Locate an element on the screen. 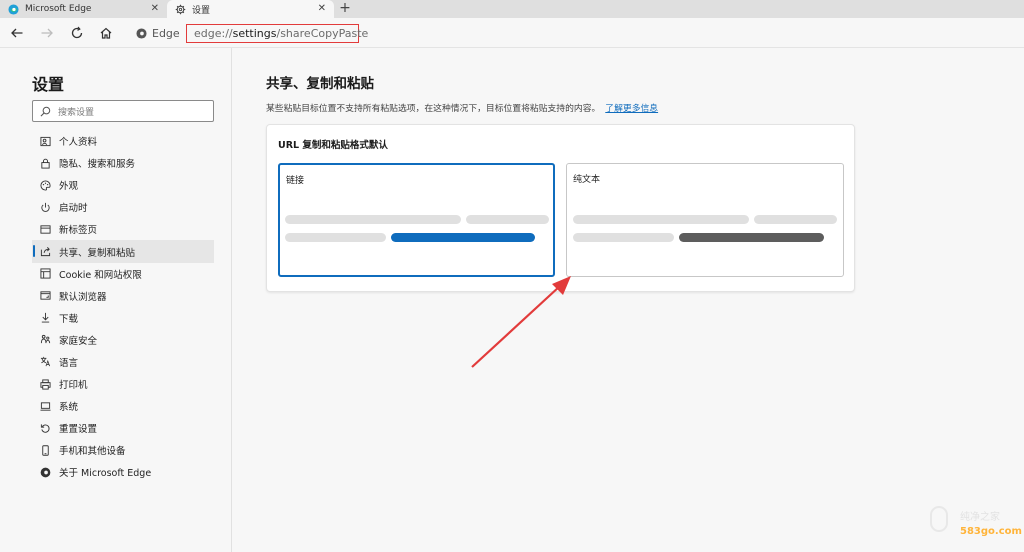 Image resolution: width=1024 pixels, height=552 pixels. sidebar-item-label: 打印机 is located at coordinates (73, 386).